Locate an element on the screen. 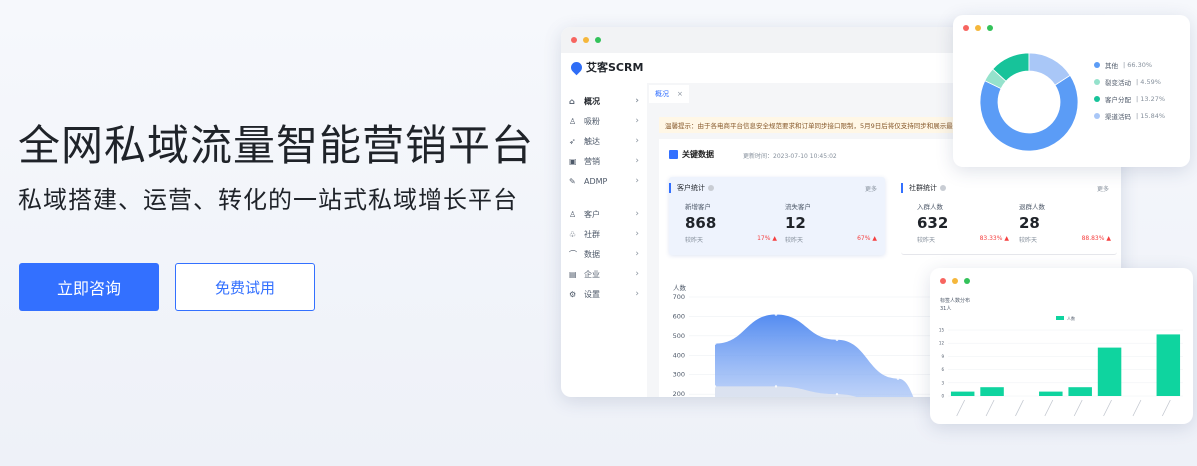  close-dot is located at coordinates (574, 40).